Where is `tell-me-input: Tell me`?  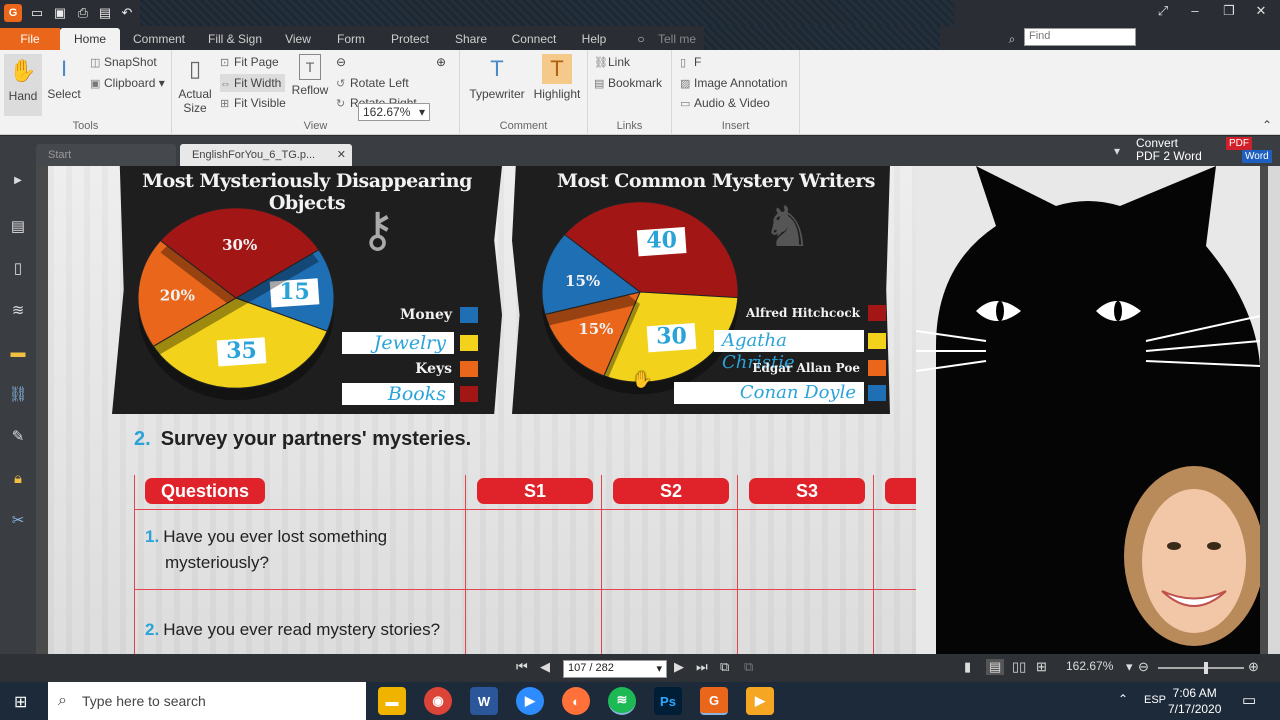 tell-me-input: Tell me is located at coordinates (677, 39).